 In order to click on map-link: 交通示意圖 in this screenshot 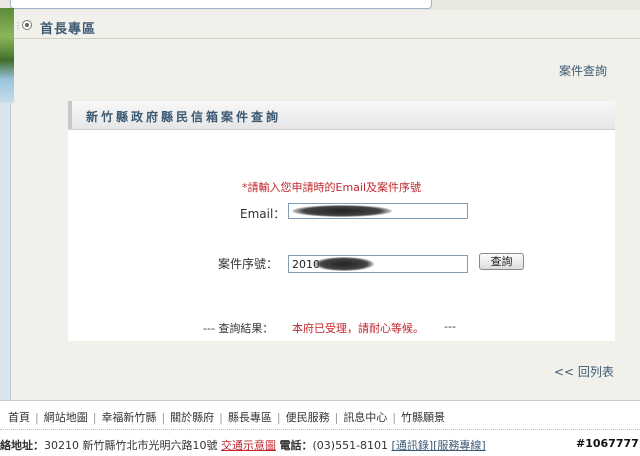, I will do `click(248, 445)`.